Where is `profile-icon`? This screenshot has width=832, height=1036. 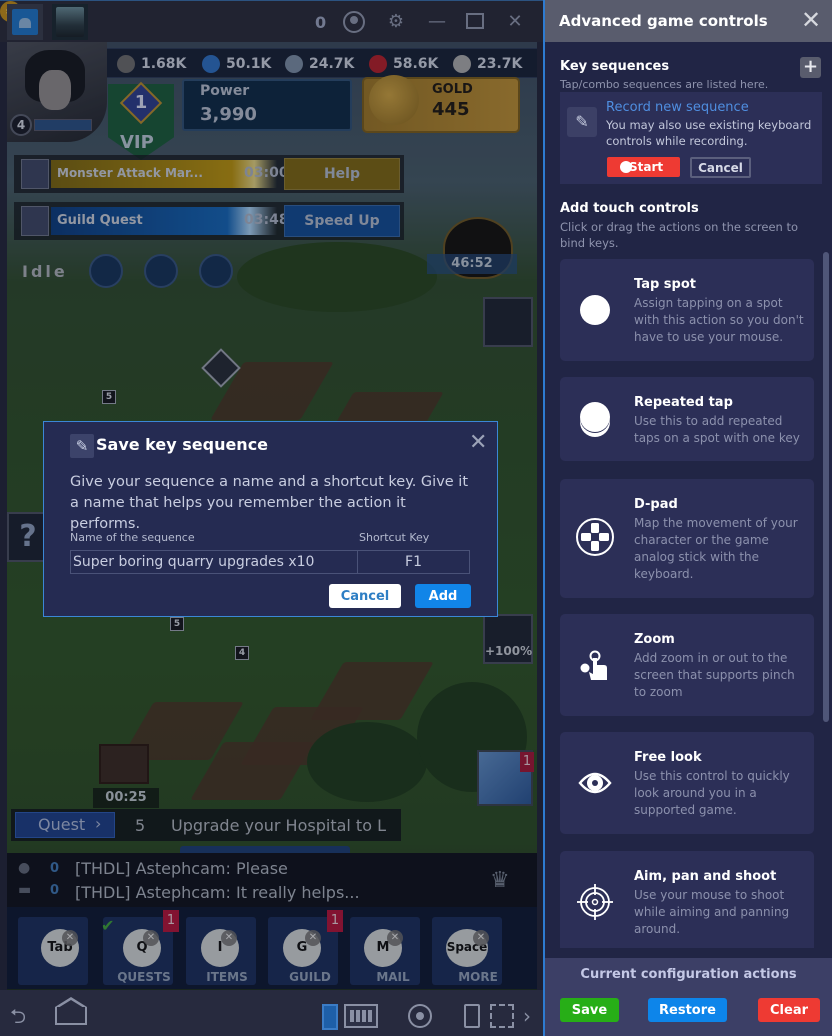
profile-icon is located at coordinates (354, 22).